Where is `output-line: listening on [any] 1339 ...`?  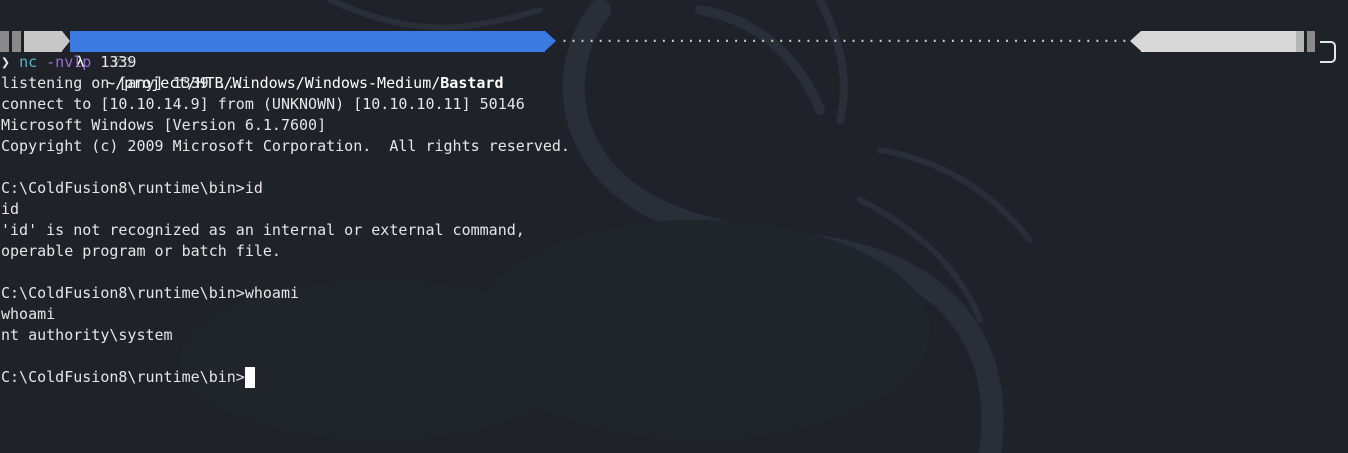
output-line: listening on [any] 1339 ... is located at coordinates (123, 83).